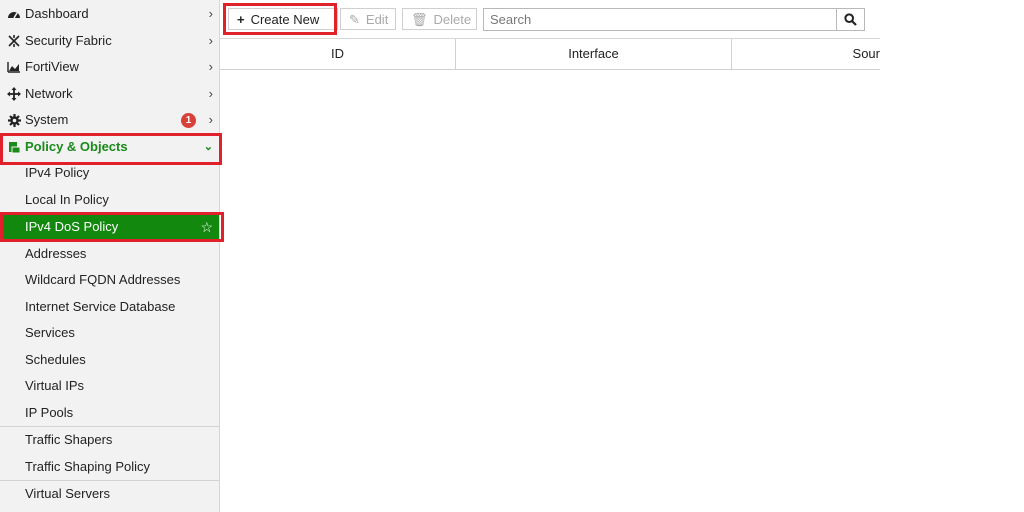 The height and width of the screenshot is (512, 1024). I want to click on sidebar-item-security-fabric: Security Fabric ›, so click(109, 41).